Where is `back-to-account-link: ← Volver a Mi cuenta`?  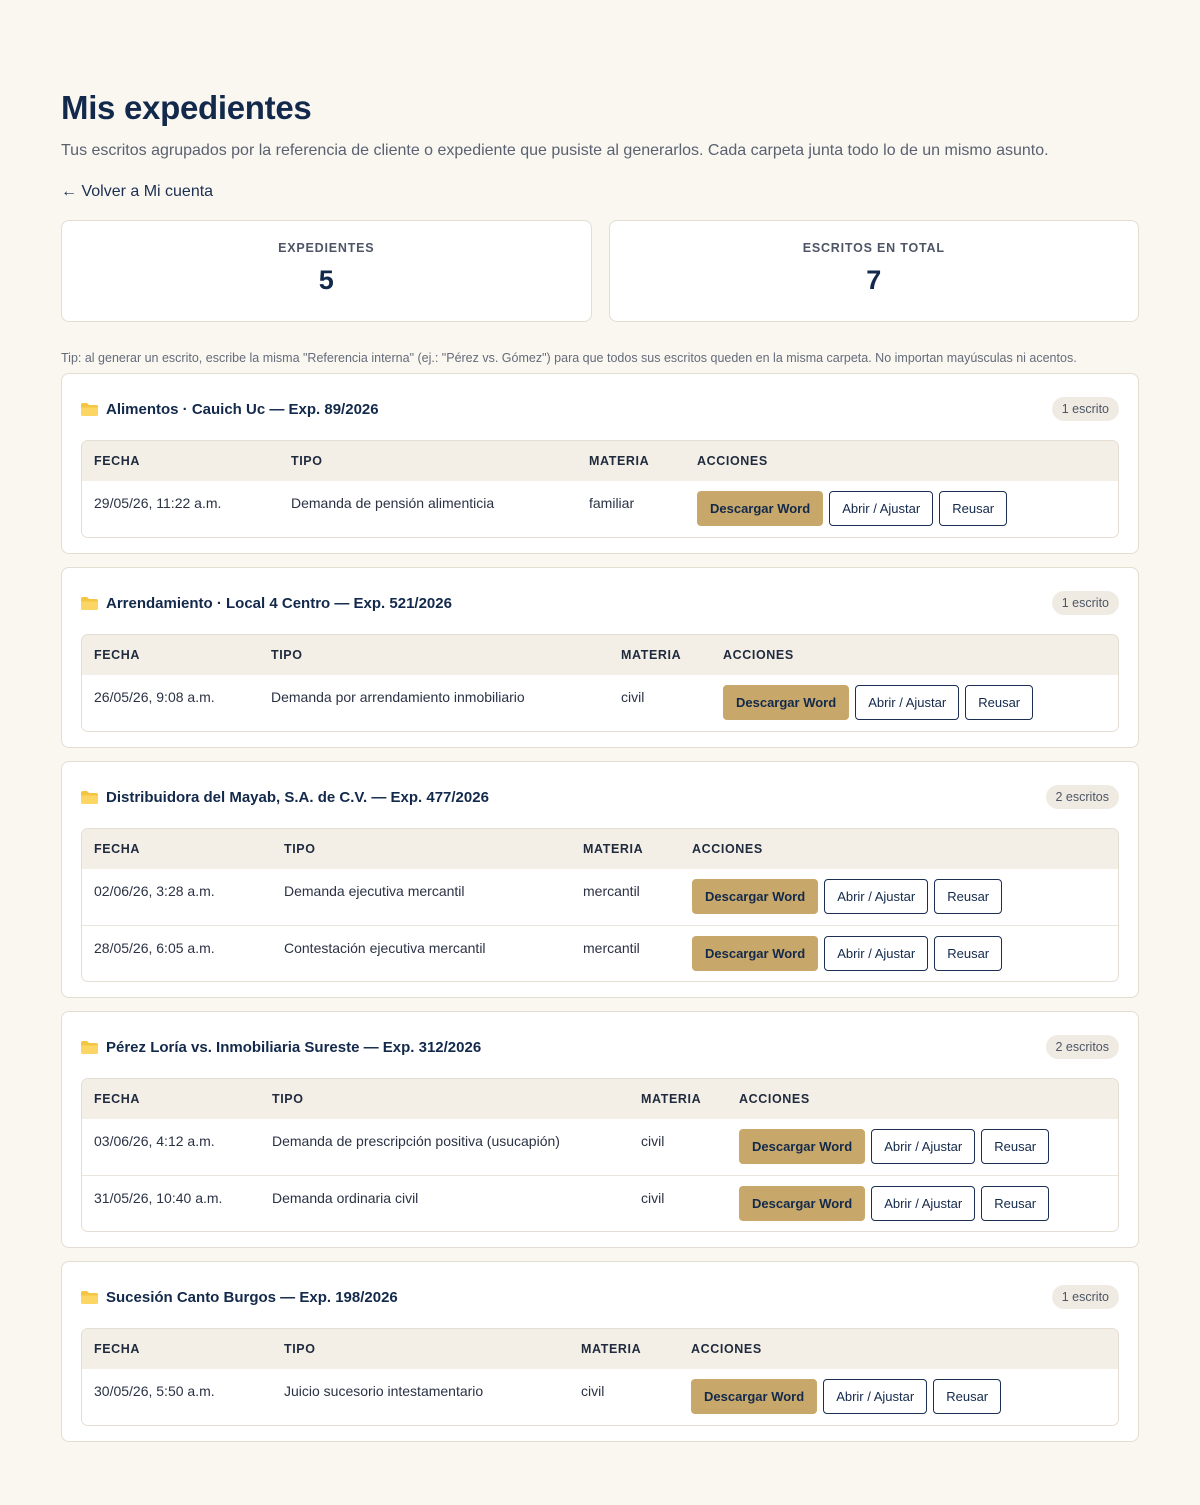 back-to-account-link: ← Volver a Mi cuenta is located at coordinates (137, 192).